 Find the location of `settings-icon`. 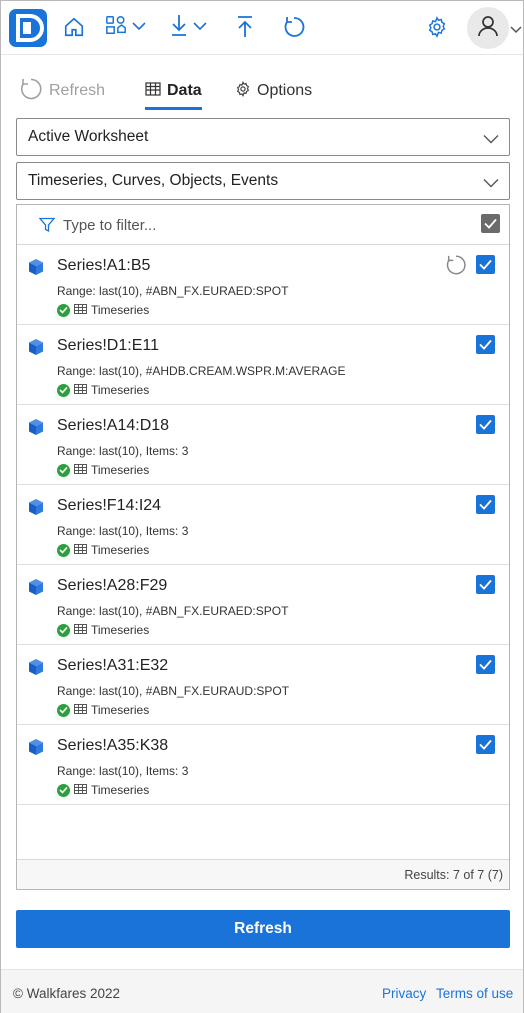

settings-icon is located at coordinates (437, 27).